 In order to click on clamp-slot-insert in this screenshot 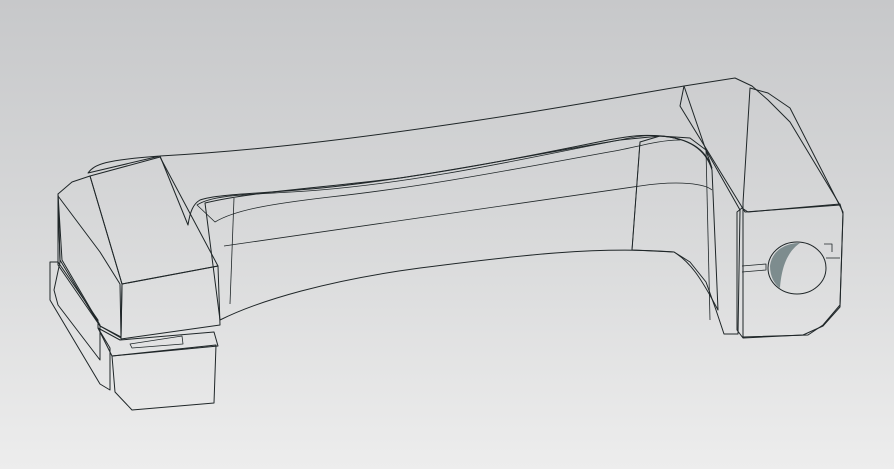, I will do `click(156, 342)`.